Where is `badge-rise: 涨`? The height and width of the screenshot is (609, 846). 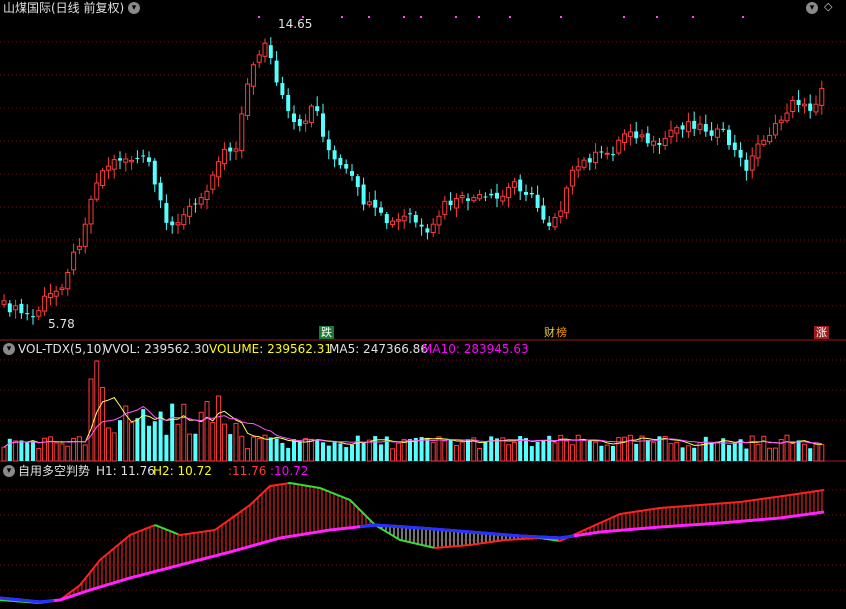 badge-rise: 涨 is located at coordinates (821, 332).